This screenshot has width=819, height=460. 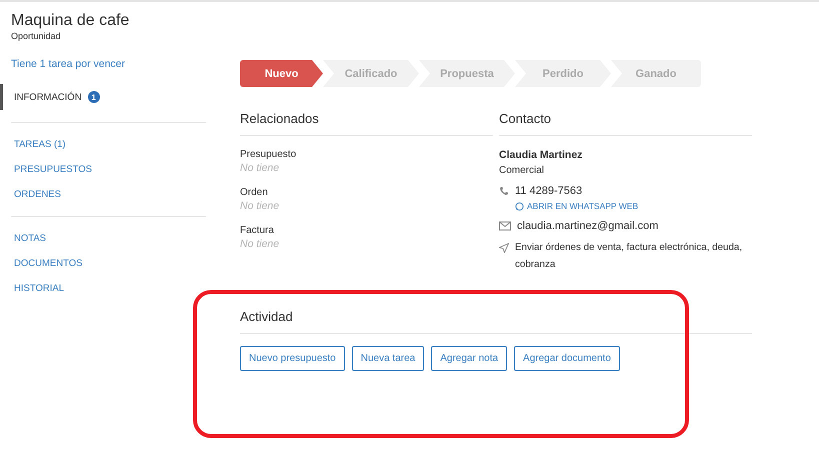 I want to click on page-title: Maquina de cafe, so click(x=70, y=21).